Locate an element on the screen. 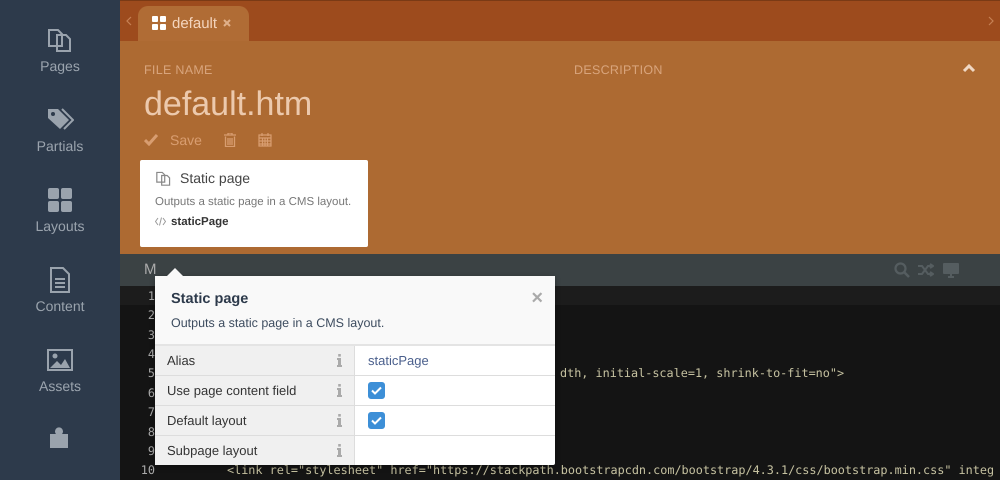 The image size is (1000, 480). line-number: 1 is located at coordinates (150, 295).